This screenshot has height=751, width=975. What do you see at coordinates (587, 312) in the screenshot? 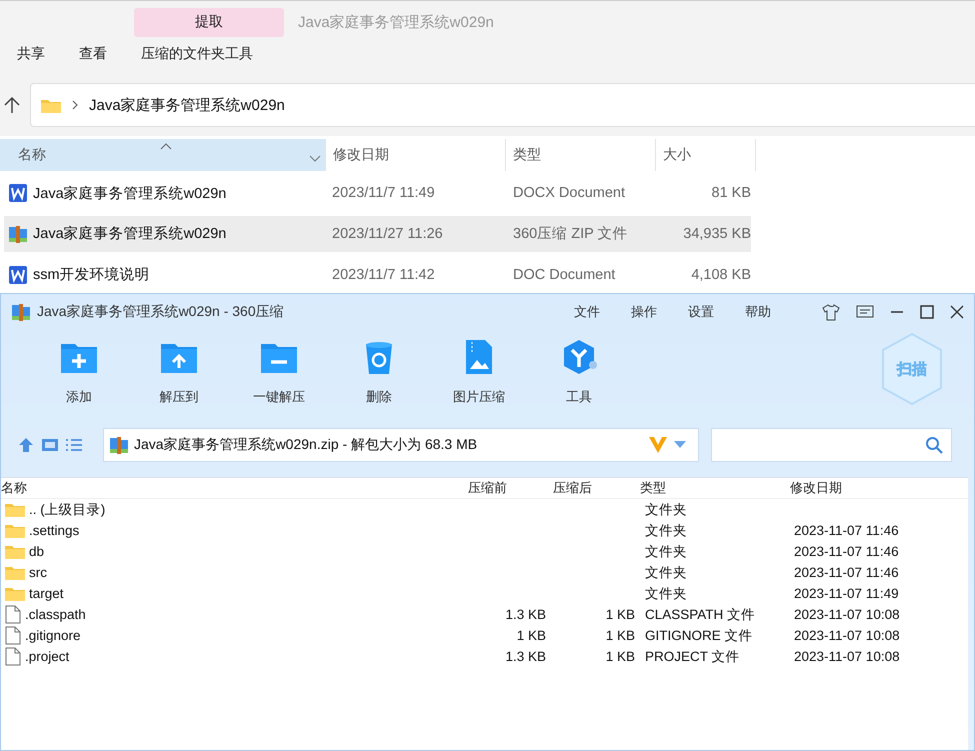
I see `menu-item: 文件` at bounding box center [587, 312].